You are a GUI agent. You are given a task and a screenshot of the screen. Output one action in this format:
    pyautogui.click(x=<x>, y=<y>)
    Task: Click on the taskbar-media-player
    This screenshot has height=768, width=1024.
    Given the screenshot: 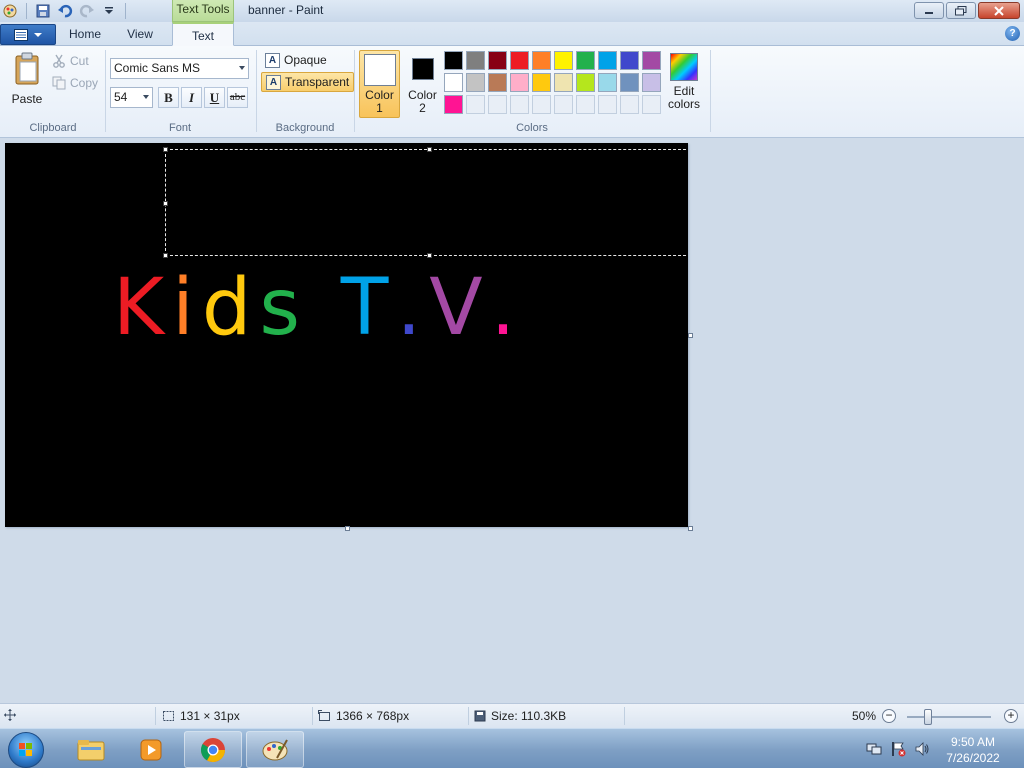 What is the action you would take?
    pyautogui.click(x=151, y=749)
    